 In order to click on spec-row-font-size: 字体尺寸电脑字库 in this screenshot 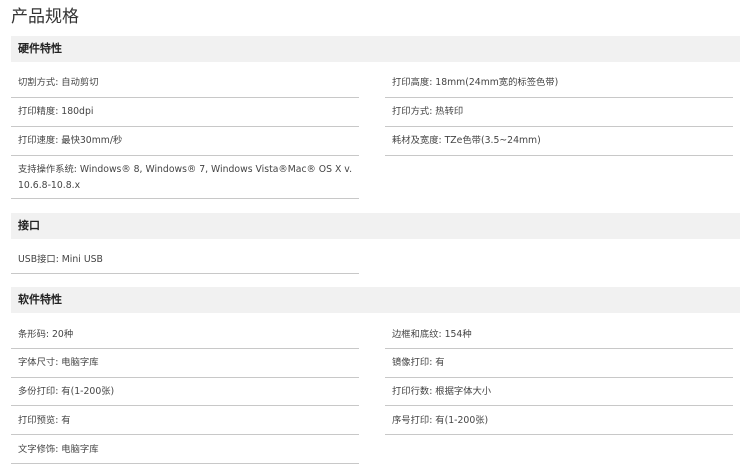, I will do `click(185, 366)`.